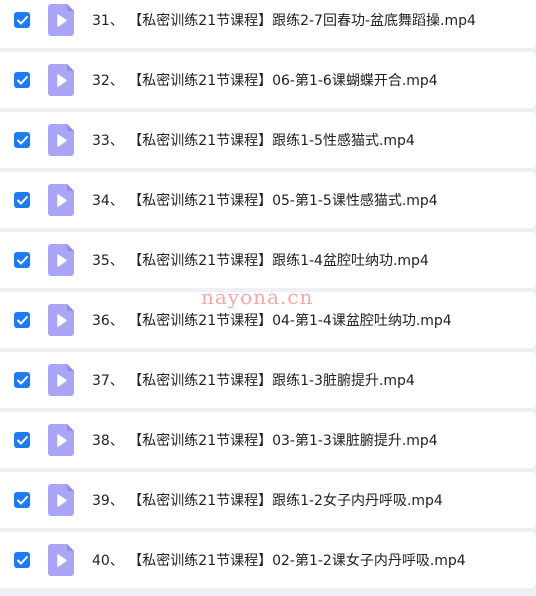 The image size is (536, 596). I want to click on file-row: 34、 【私密训练21节课程】05-第1-5课性感猫式.mp4, so click(268, 200).